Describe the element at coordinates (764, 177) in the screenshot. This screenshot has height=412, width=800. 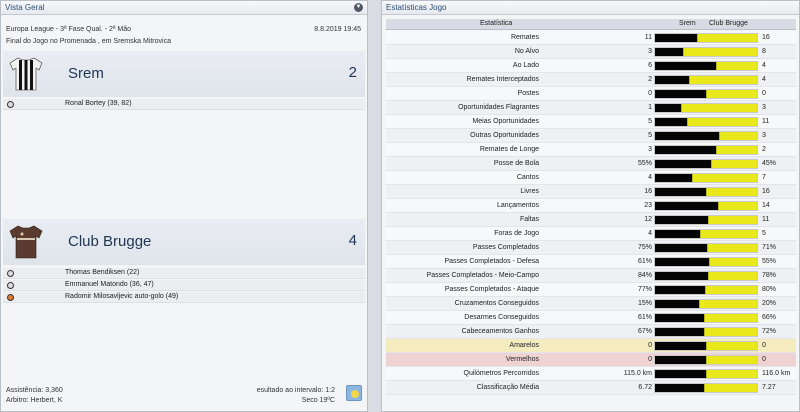
I see `stat-away-value: 7` at that location.